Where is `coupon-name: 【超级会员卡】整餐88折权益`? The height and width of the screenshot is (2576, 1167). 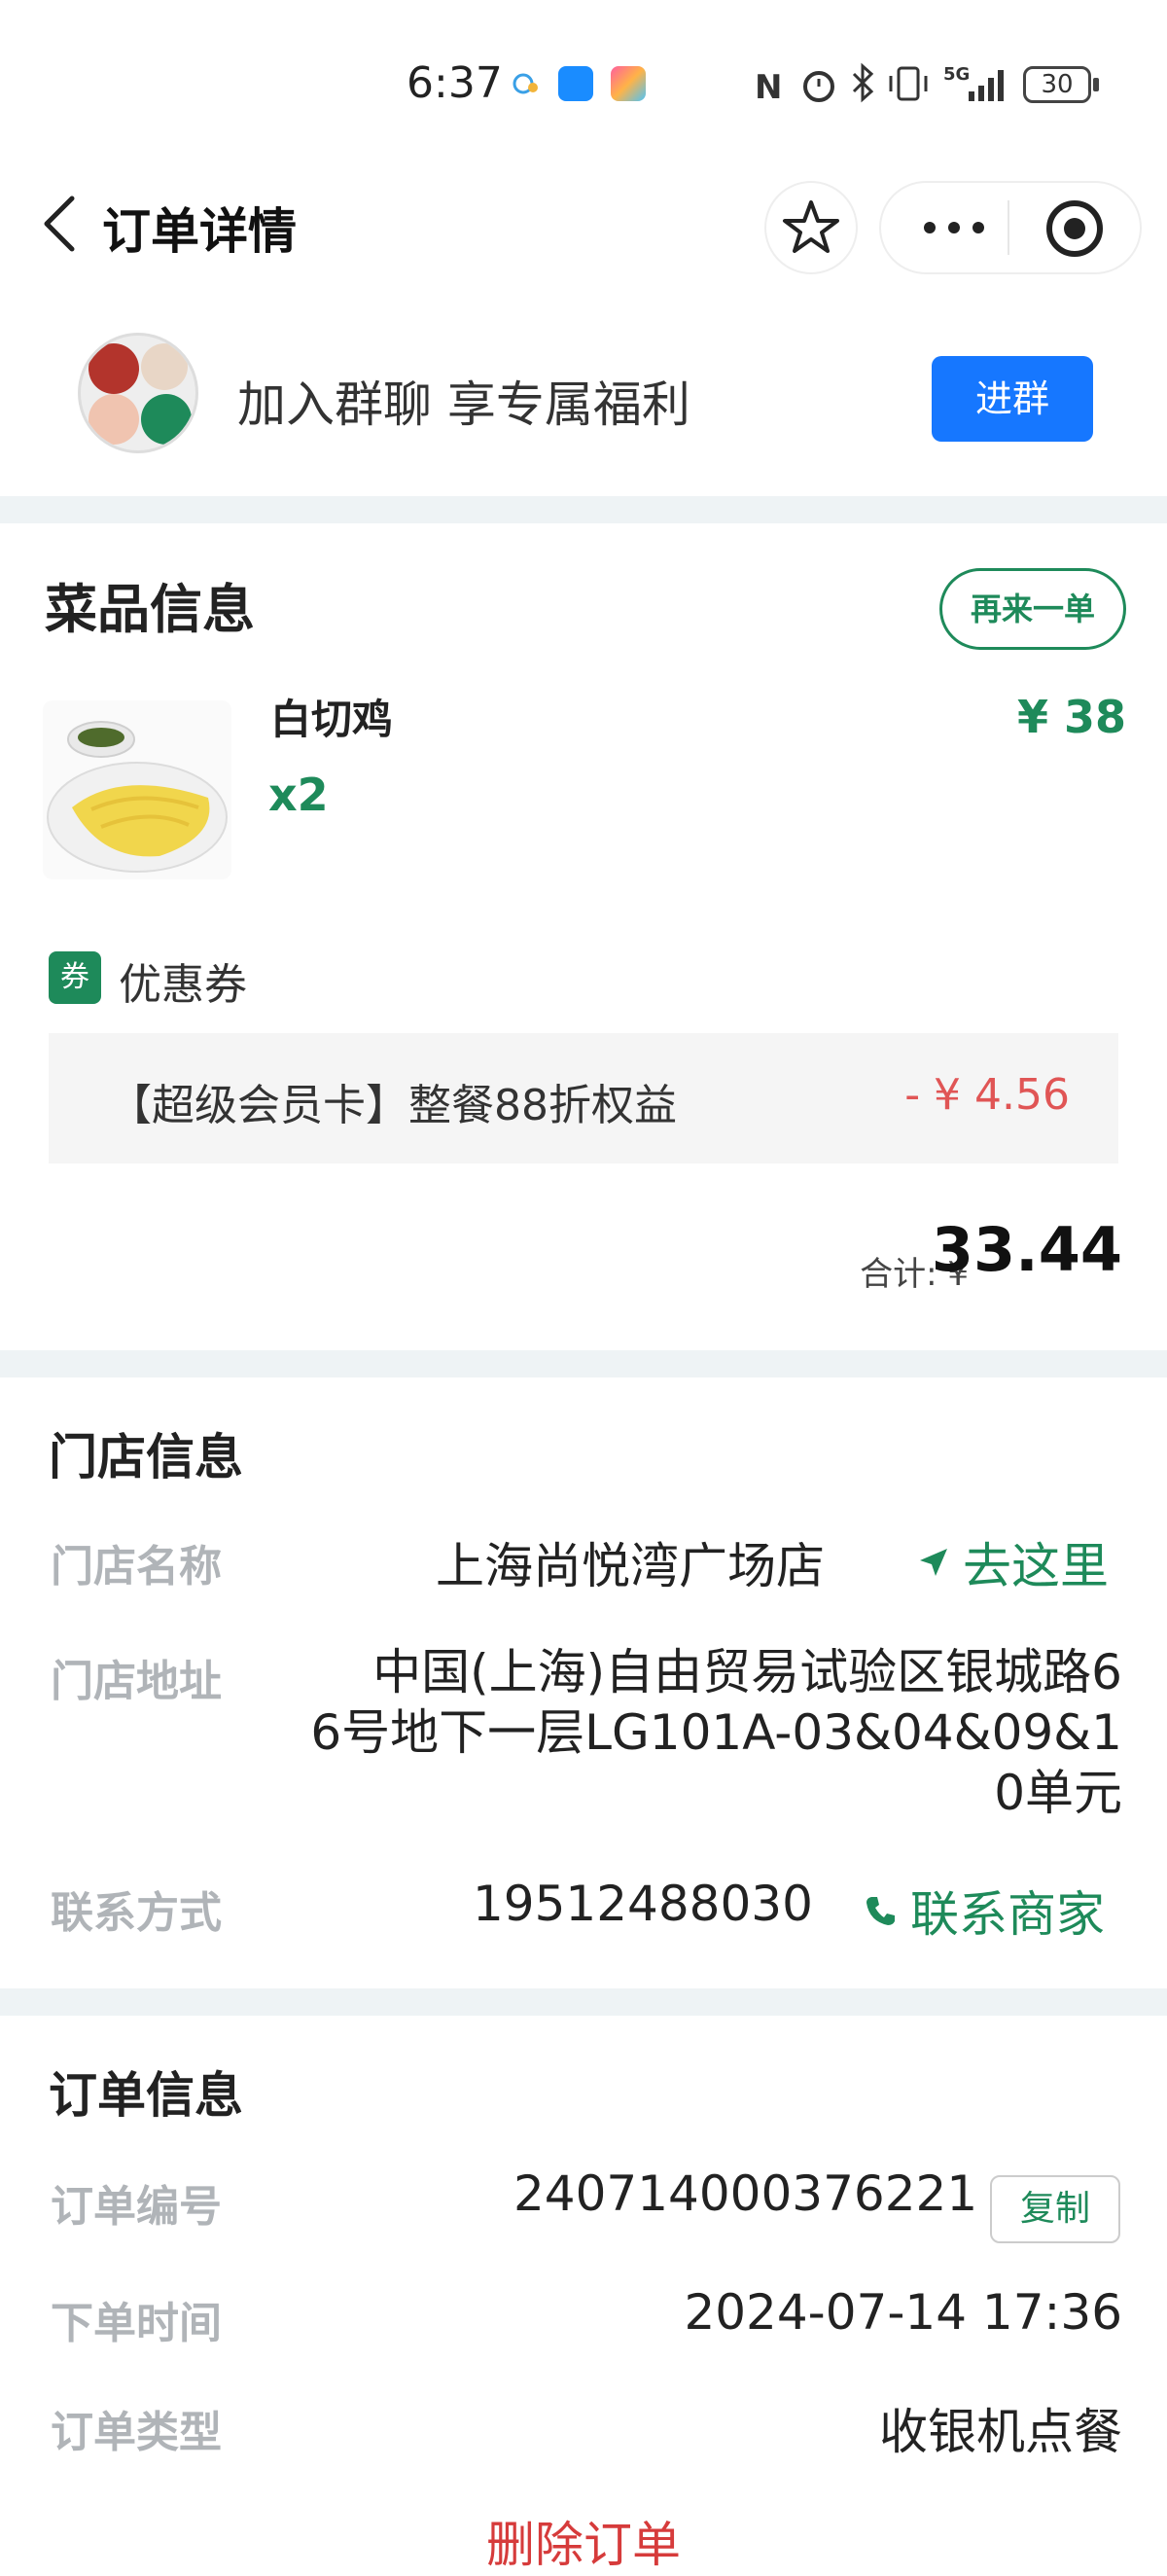
coupon-name: 【超级会员卡】整餐88折权益 is located at coordinates (393, 1105).